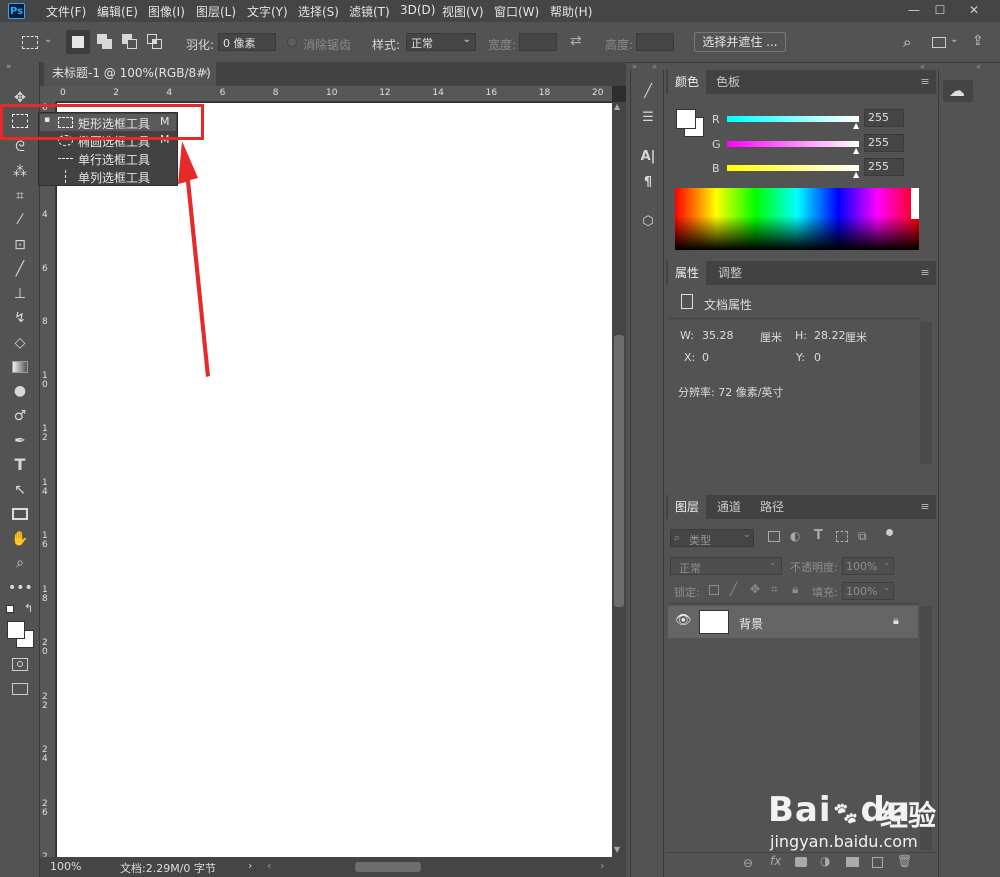 This screenshot has height=877, width=1000. I want to click on menu-3d: 3D(D), so click(417, 10).